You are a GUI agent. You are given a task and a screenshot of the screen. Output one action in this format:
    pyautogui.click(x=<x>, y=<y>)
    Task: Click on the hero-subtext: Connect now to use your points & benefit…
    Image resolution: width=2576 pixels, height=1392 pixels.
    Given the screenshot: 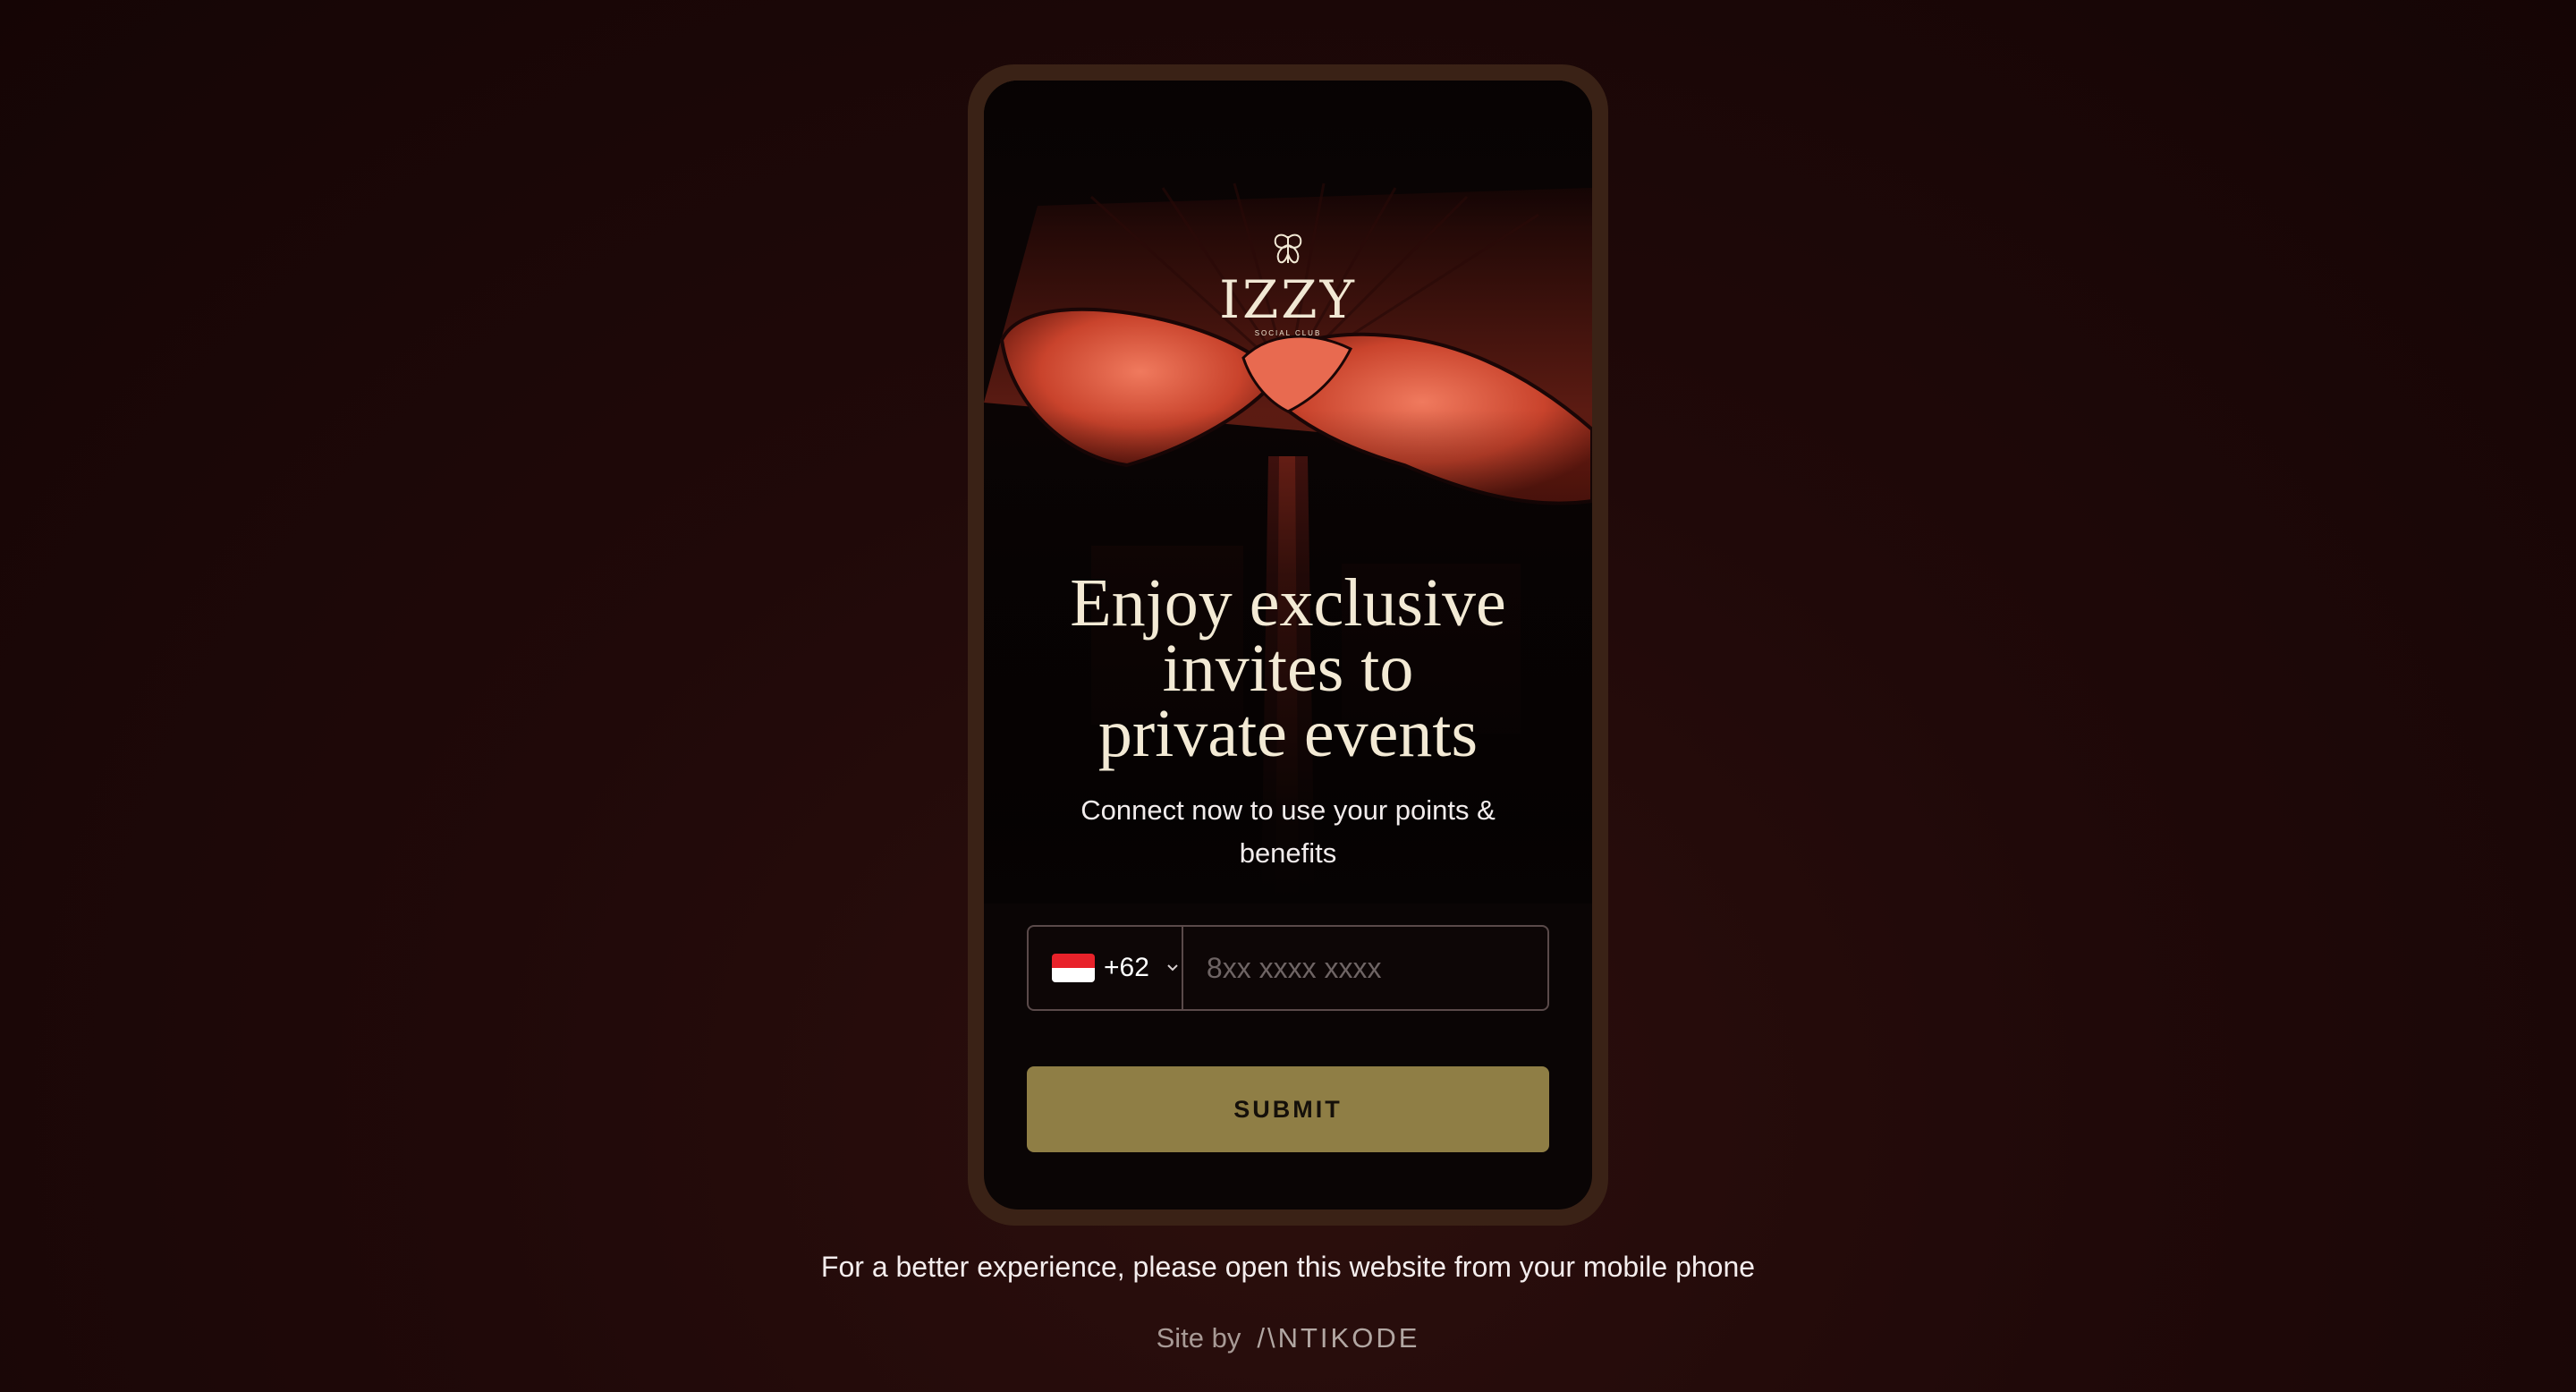 What is the action you would take?
    pyautogui.click(x=1288, y=831)
    